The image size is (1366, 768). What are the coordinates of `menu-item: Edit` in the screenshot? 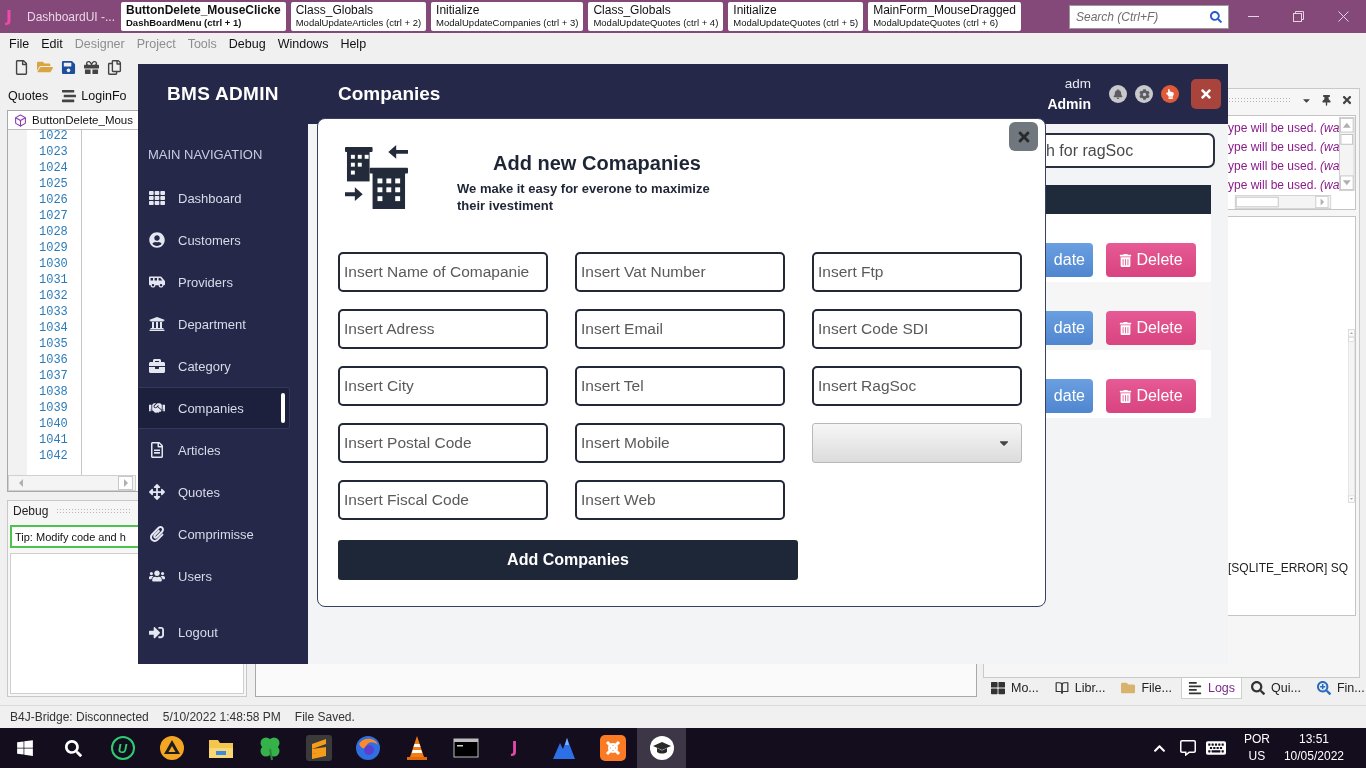 It's located at (52, 43).